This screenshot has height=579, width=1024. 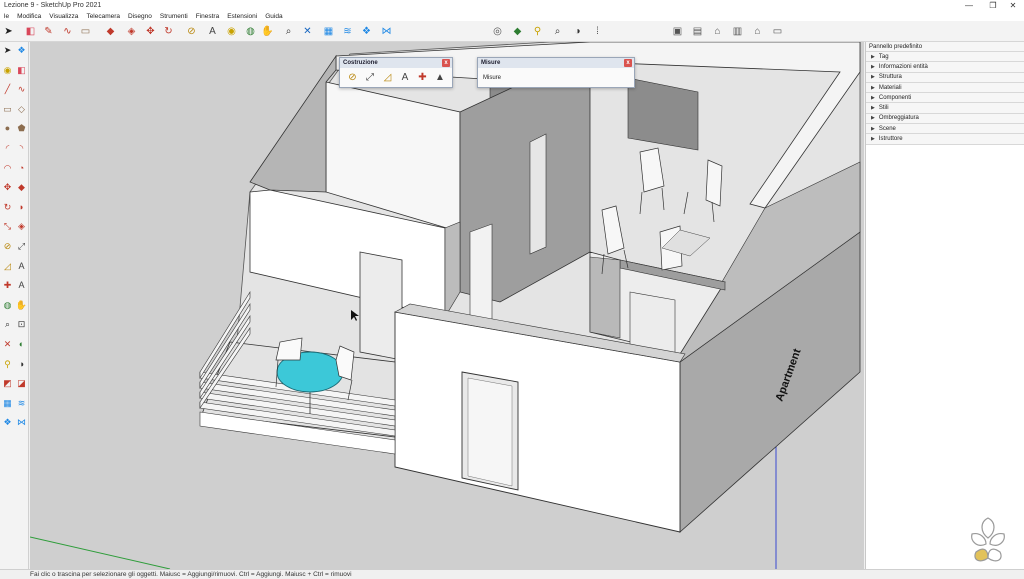 What do you see at coordinates (945, 57) in the screenshot?
I see `tray-panel-item: ▶ Tag` at bounding box center [945, 57].